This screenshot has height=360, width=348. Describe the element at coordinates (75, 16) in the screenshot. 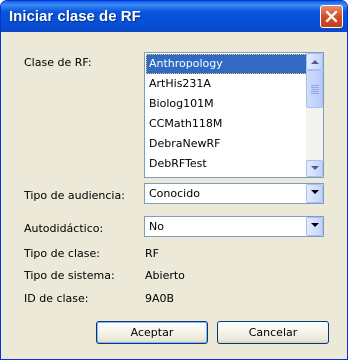

I see `window-title: Iniciar clase de RF` at that location.